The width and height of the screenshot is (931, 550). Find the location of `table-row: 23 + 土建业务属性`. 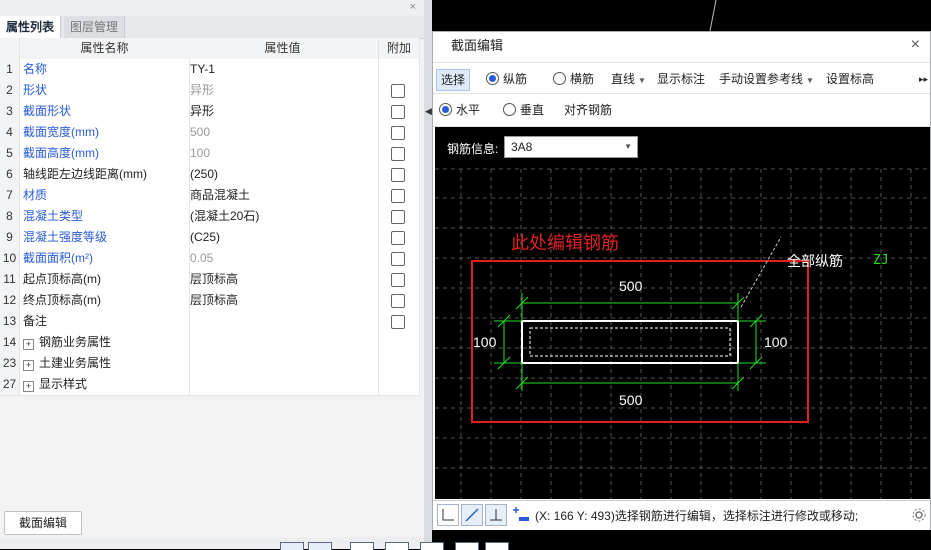

table-row: 23 + 土建业务属性 is located at coordinates (210, 364).